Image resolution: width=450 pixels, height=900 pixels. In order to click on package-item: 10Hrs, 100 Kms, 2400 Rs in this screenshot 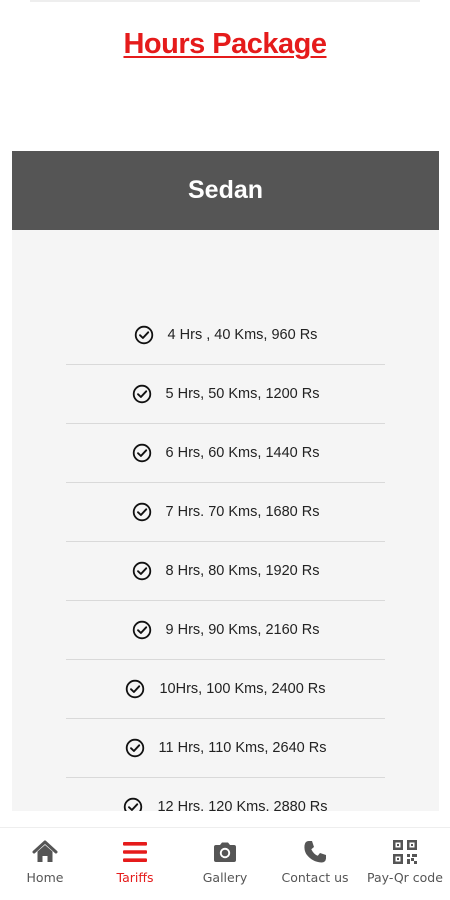, I will do `click(225, 689)`.